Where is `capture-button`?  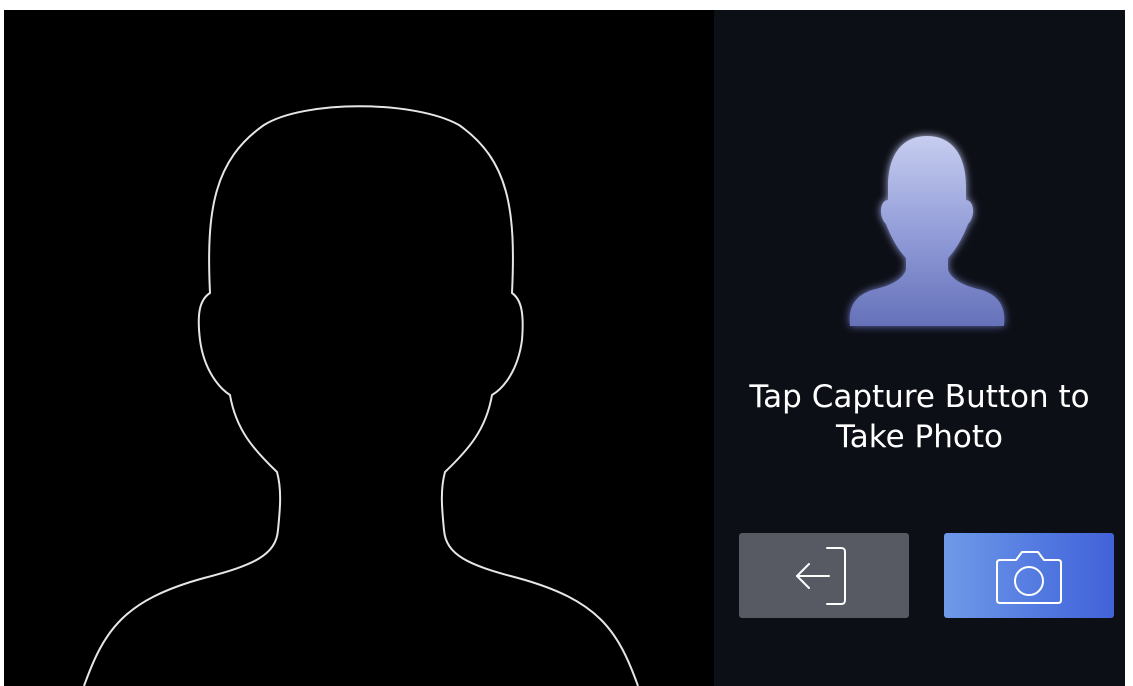 capture-button is located at coordinates (1029, 575).